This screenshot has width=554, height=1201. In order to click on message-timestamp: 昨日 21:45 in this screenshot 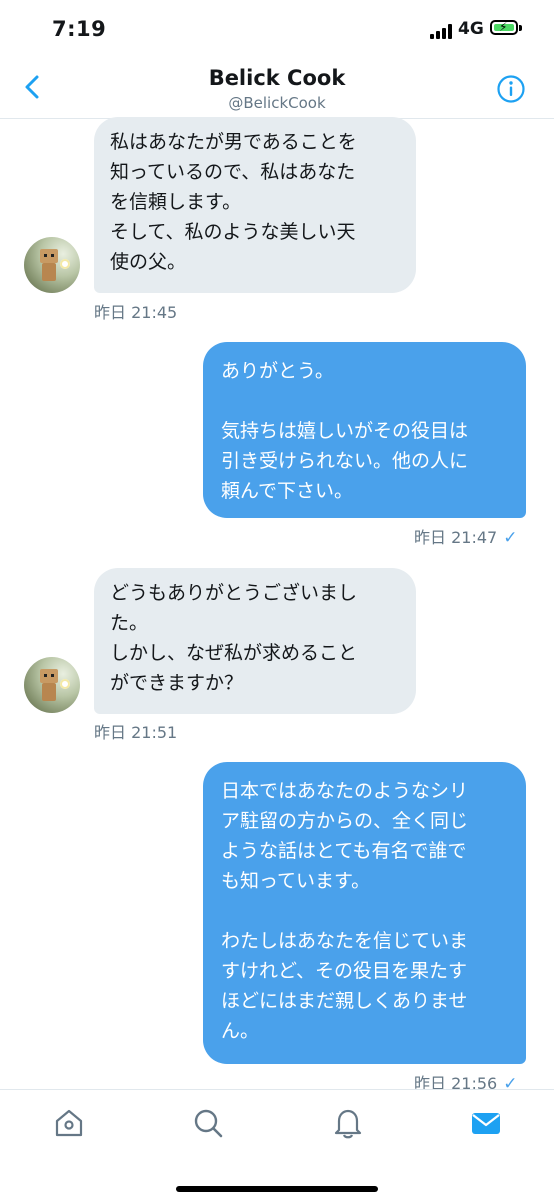, I will do `click(136, 312)`.